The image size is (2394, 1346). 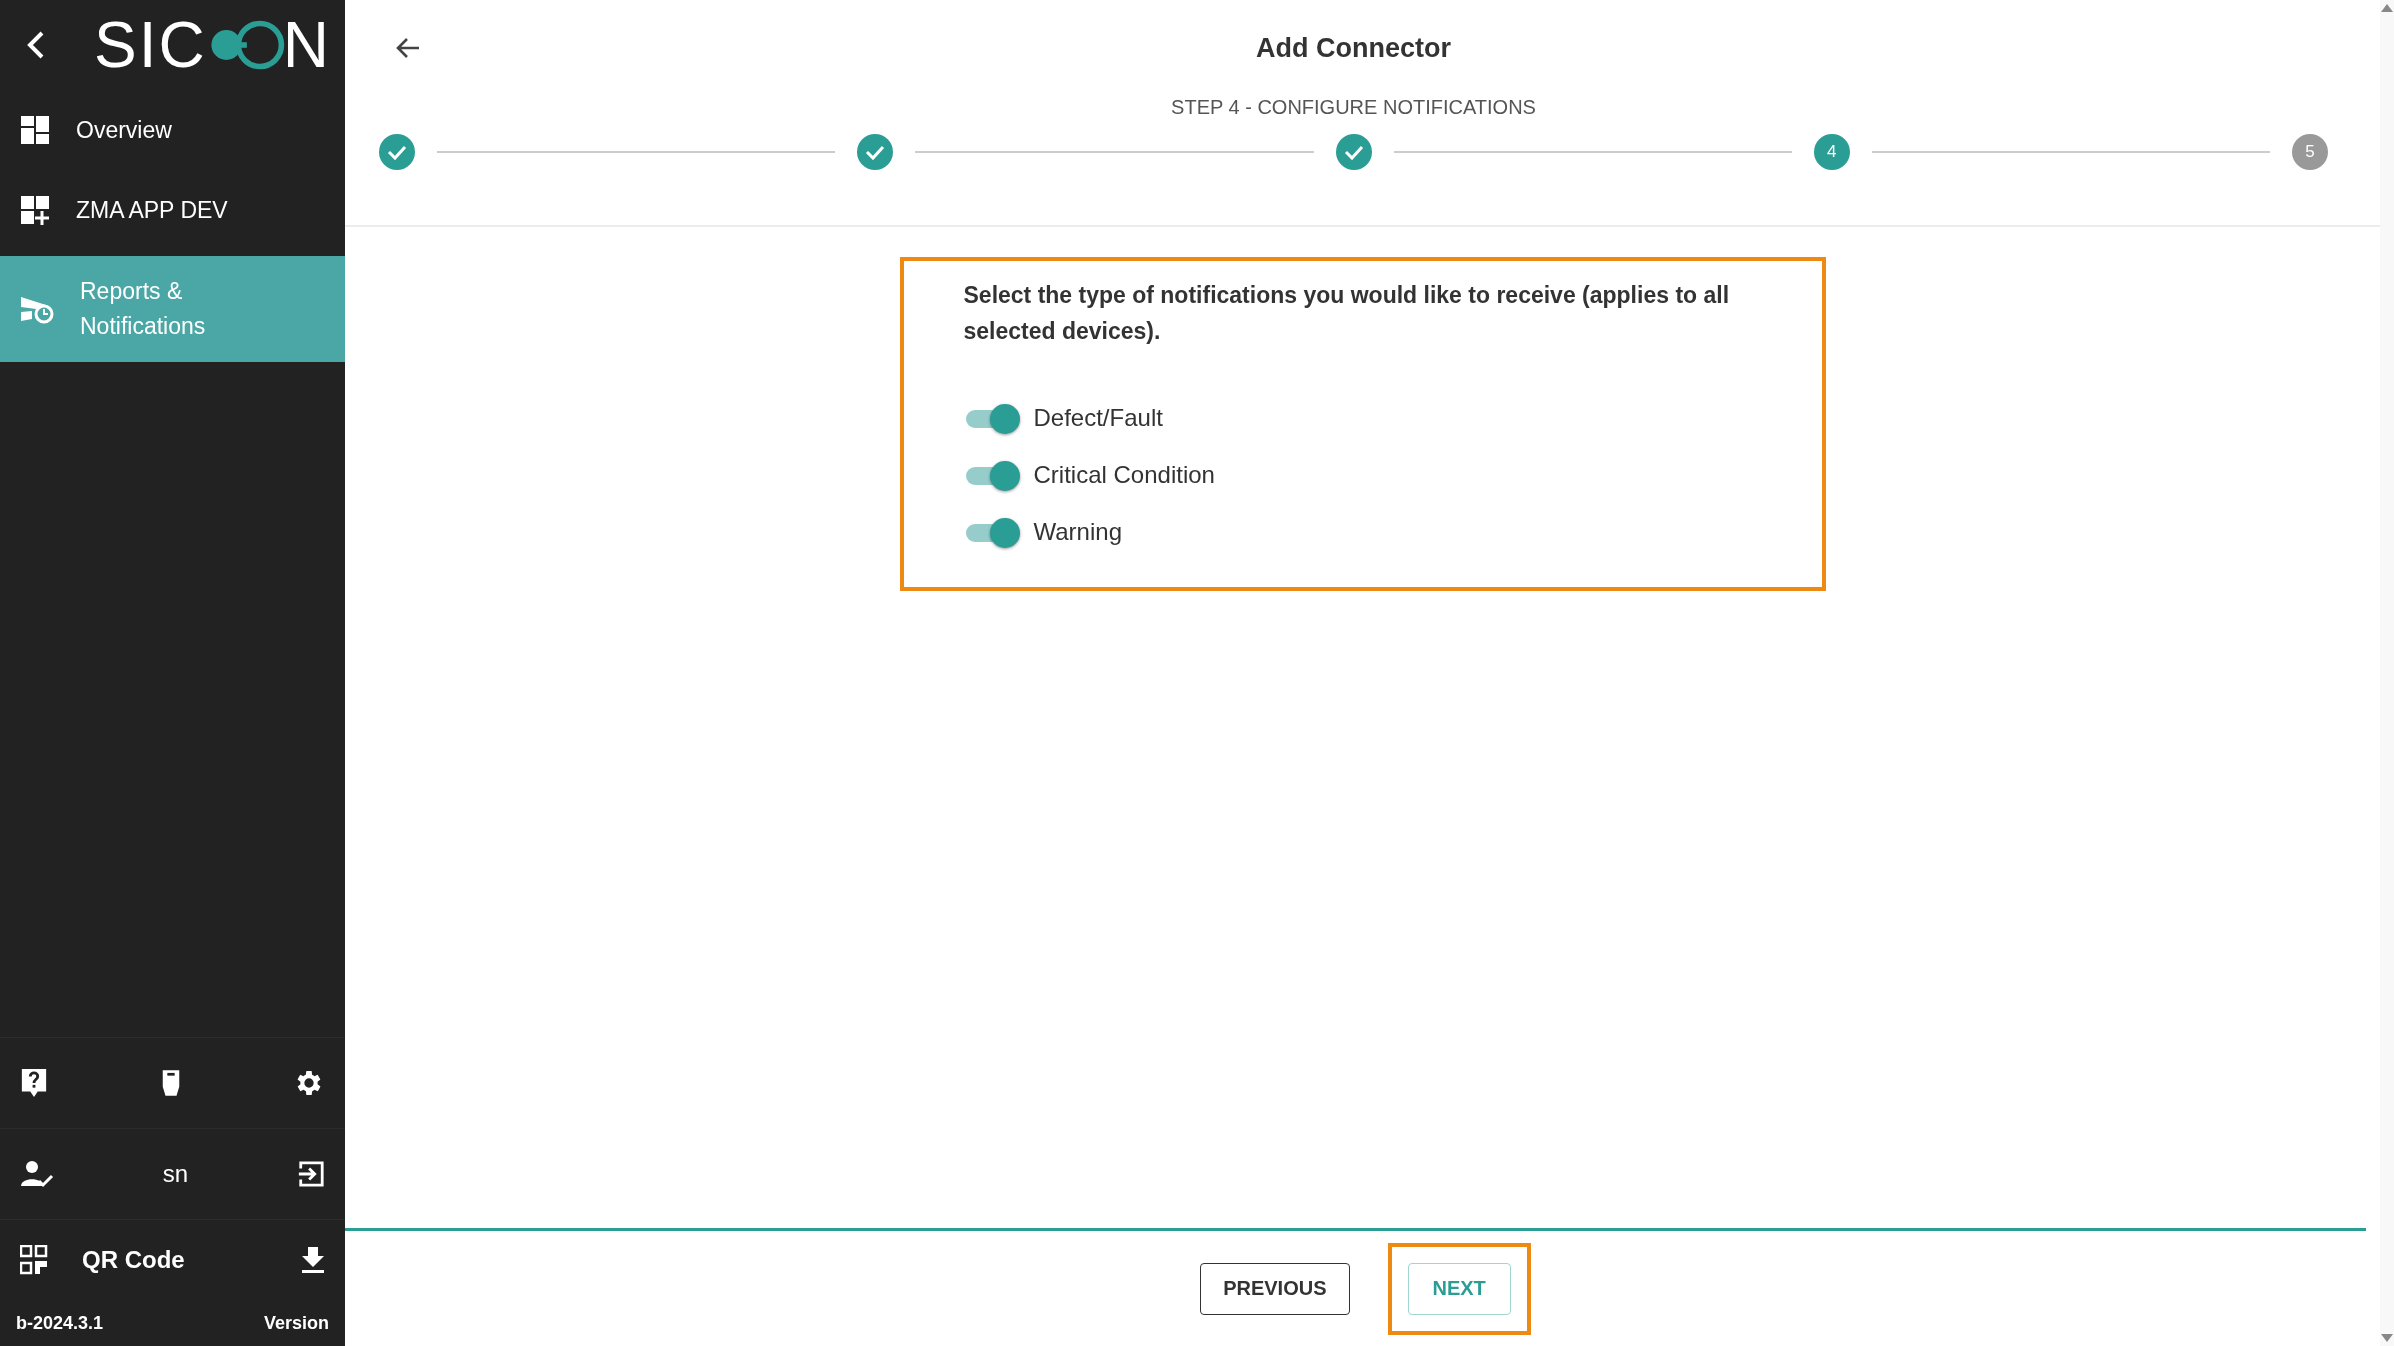 I want to click on scroll-down-icon, so click(x=2387, y=1339).